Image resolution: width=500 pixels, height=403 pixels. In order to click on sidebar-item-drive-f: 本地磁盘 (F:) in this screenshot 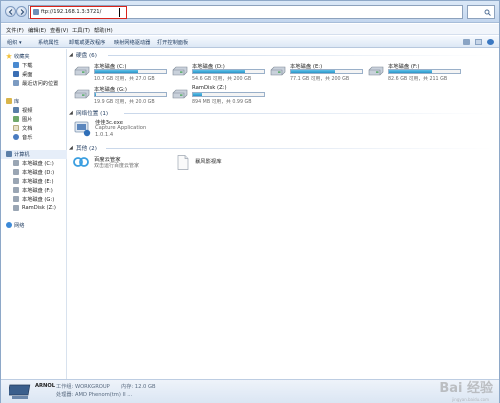, I will do `click(34, 190)`.